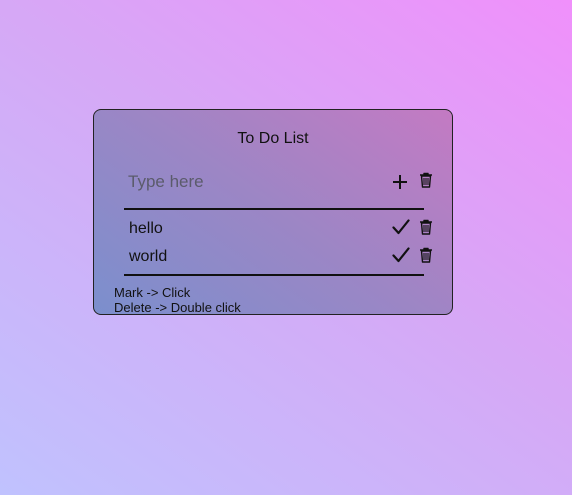  Describe the element at coordinates (426, 180) in the screenshot. I see `clear-all-trash-icon` at that location.